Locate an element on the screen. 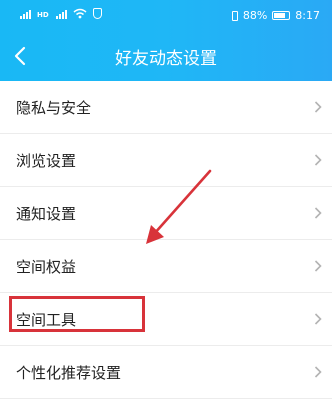 This screenshot has width=332, height=400. menu-item-label: 浏览设置 is located at coordinates (46, 160).